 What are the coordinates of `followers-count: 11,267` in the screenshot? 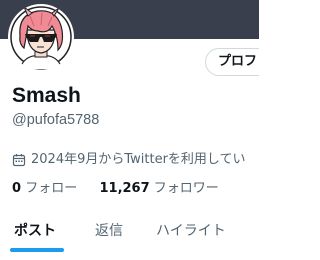 It's located at (124, 188).